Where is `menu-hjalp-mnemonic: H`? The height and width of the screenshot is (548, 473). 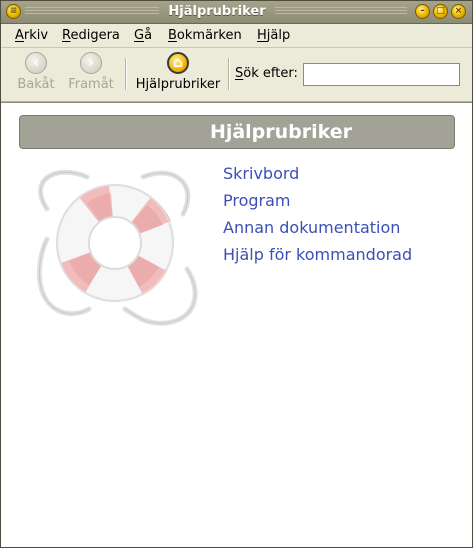 menu-hjalp-mnemonic: H is located at coordinates (262, 35).